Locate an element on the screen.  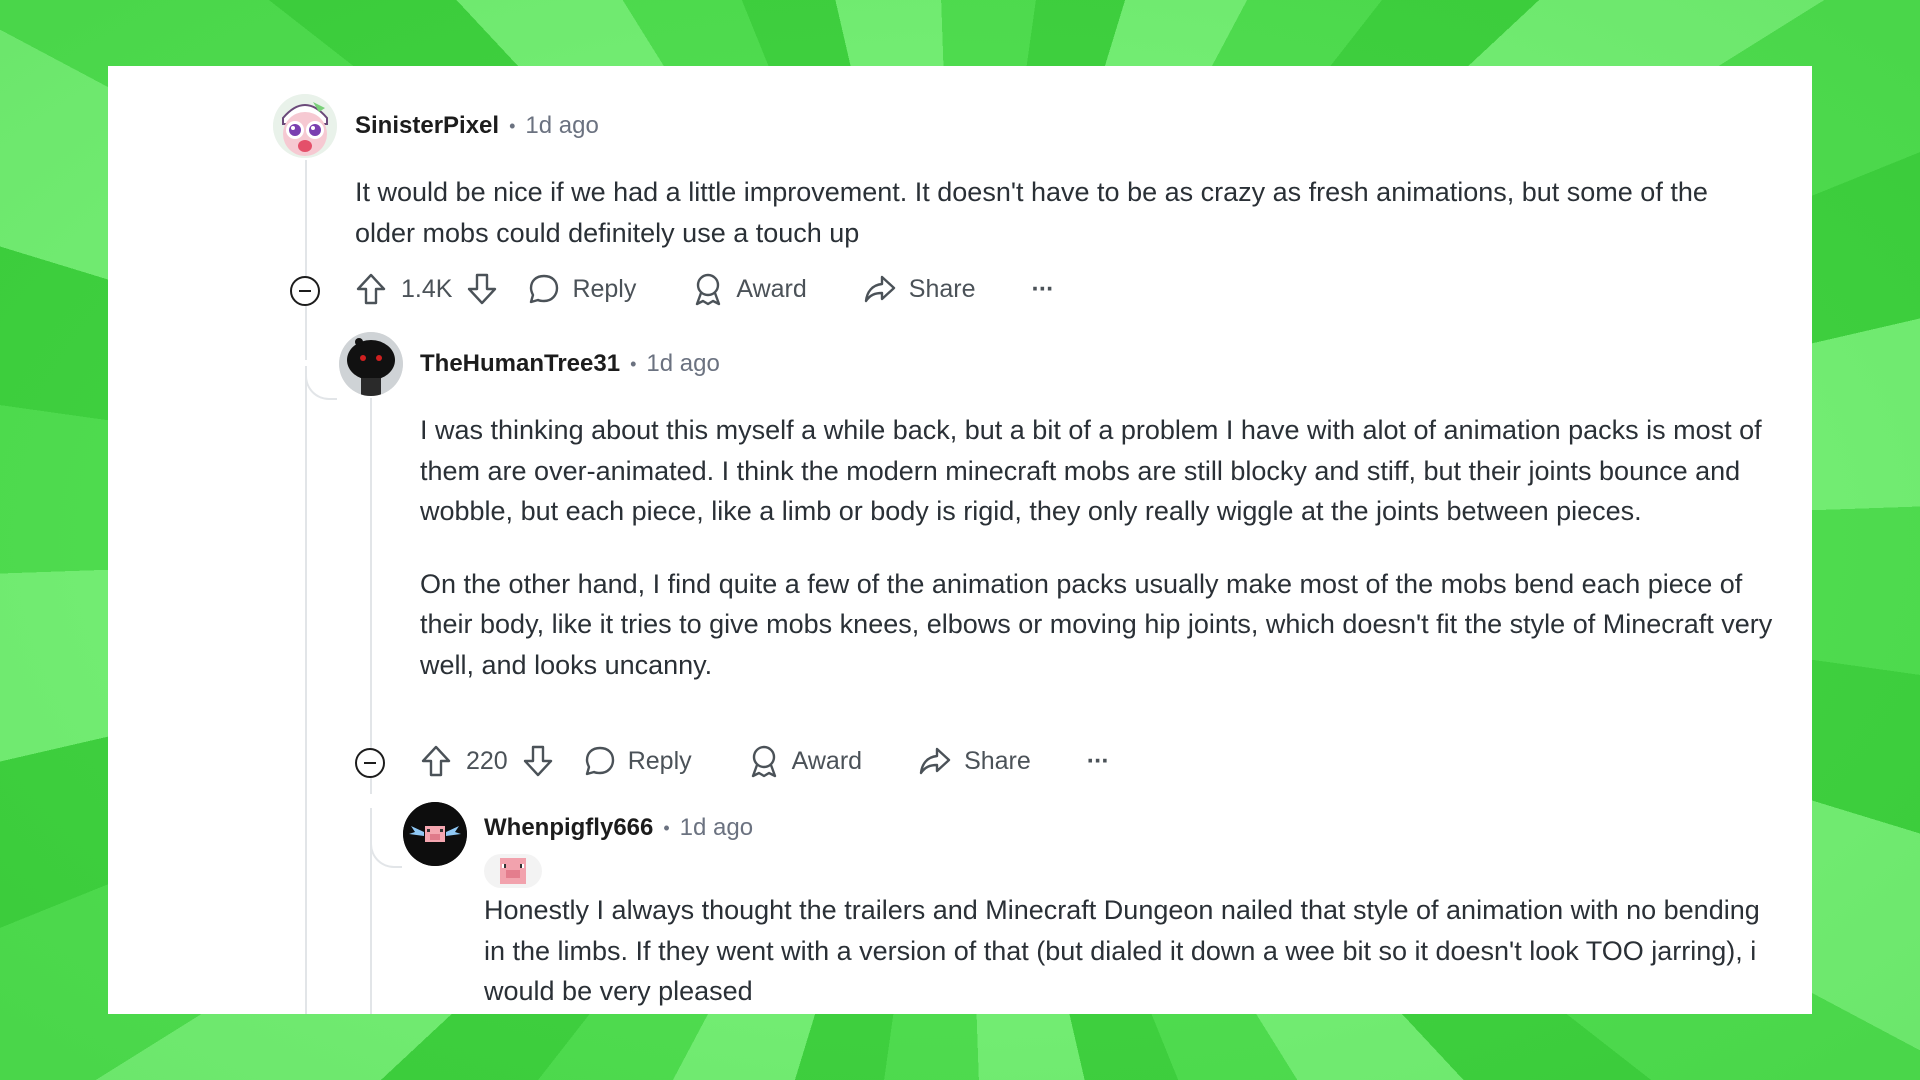
comment-header: SinisterPixel • 1d ago is located at coordinates (477, 126).